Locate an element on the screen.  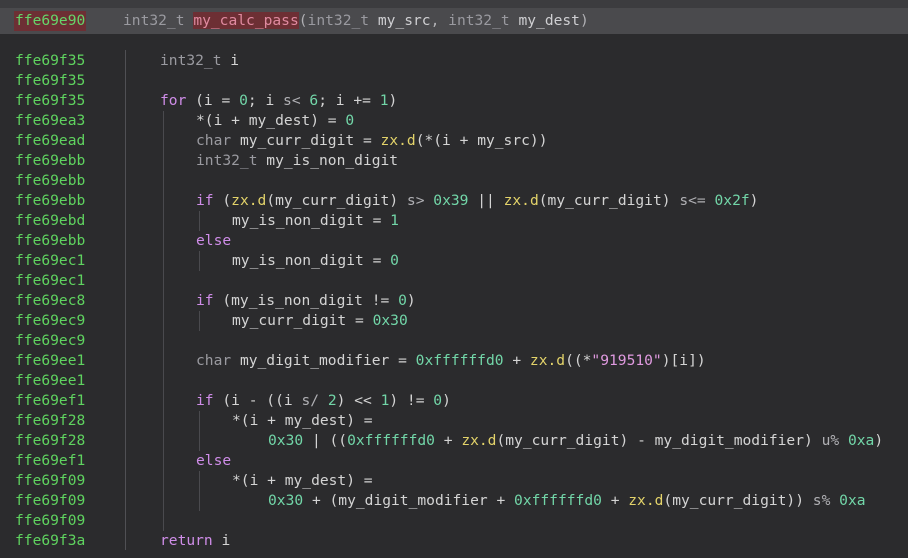
code-token: ( is located at coordinates (222, 200).